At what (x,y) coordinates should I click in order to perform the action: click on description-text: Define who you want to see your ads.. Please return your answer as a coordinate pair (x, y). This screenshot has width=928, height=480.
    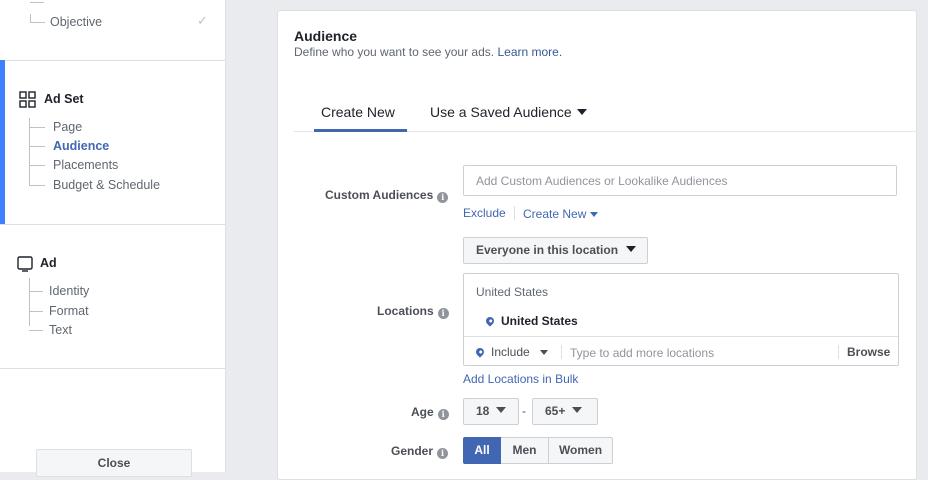
    Looking at the image, I should click on (394, 52).